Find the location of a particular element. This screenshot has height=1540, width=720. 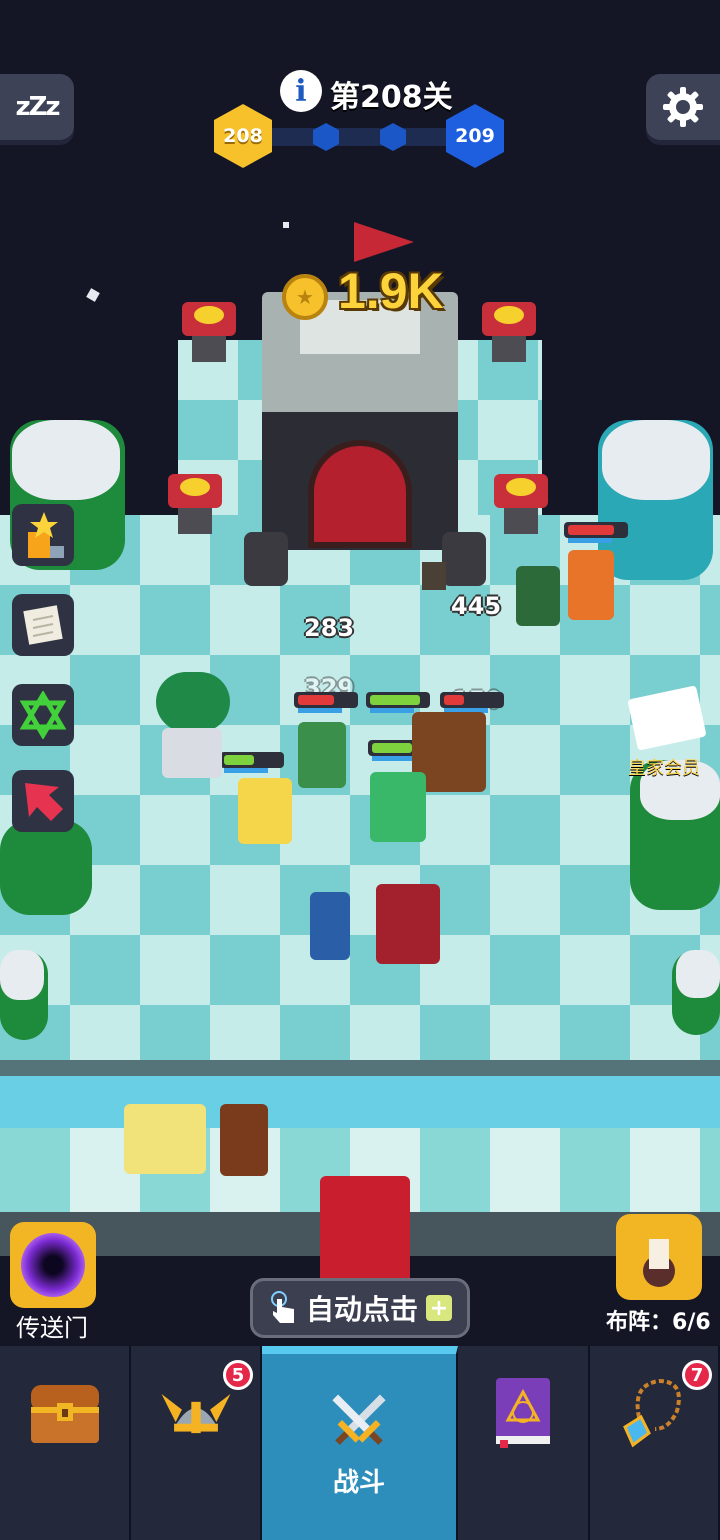

tab-battle: 战斗 is located at coordinates (360, 1443).